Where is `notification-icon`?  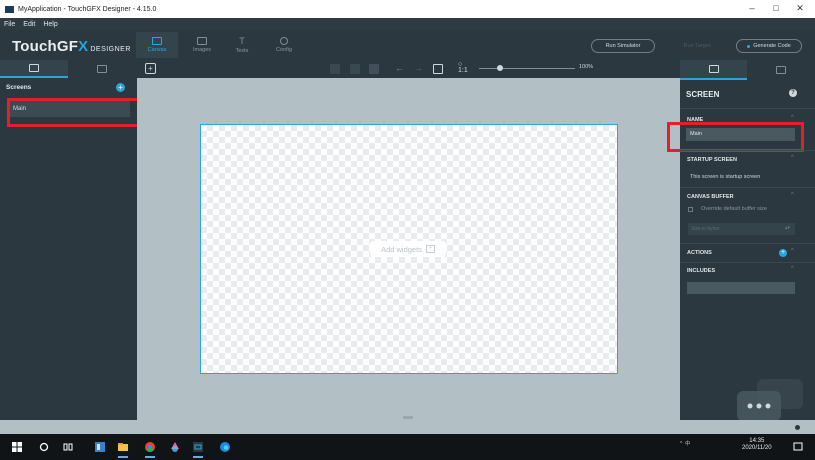
notification-icon is located at coordinates (797, 427).